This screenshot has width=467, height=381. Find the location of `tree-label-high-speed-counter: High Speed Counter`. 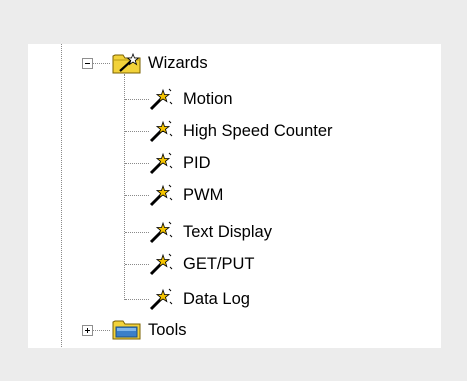

tree-label-high-speed-counter: High Speed Counter is located at coordinates (258, 131).